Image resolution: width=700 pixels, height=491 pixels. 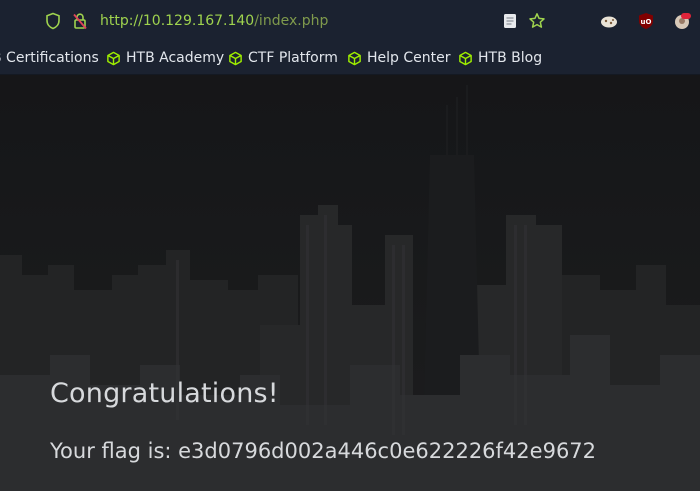 I want to click on bookmark-htb-academy: HTB Academy, so click(x=165, y=58).